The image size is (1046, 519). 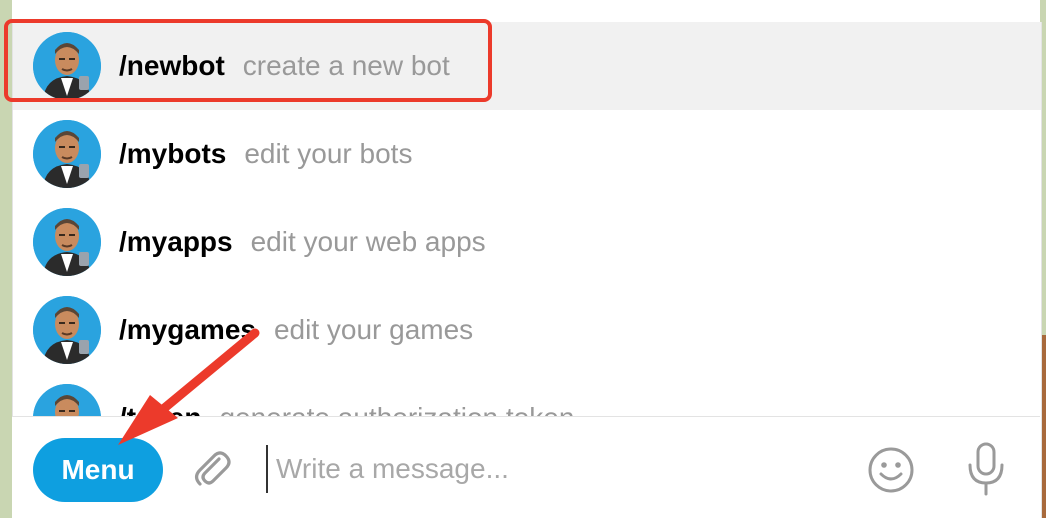 I want to click on command-description: edit your web apps, so click(x=368, y=241).